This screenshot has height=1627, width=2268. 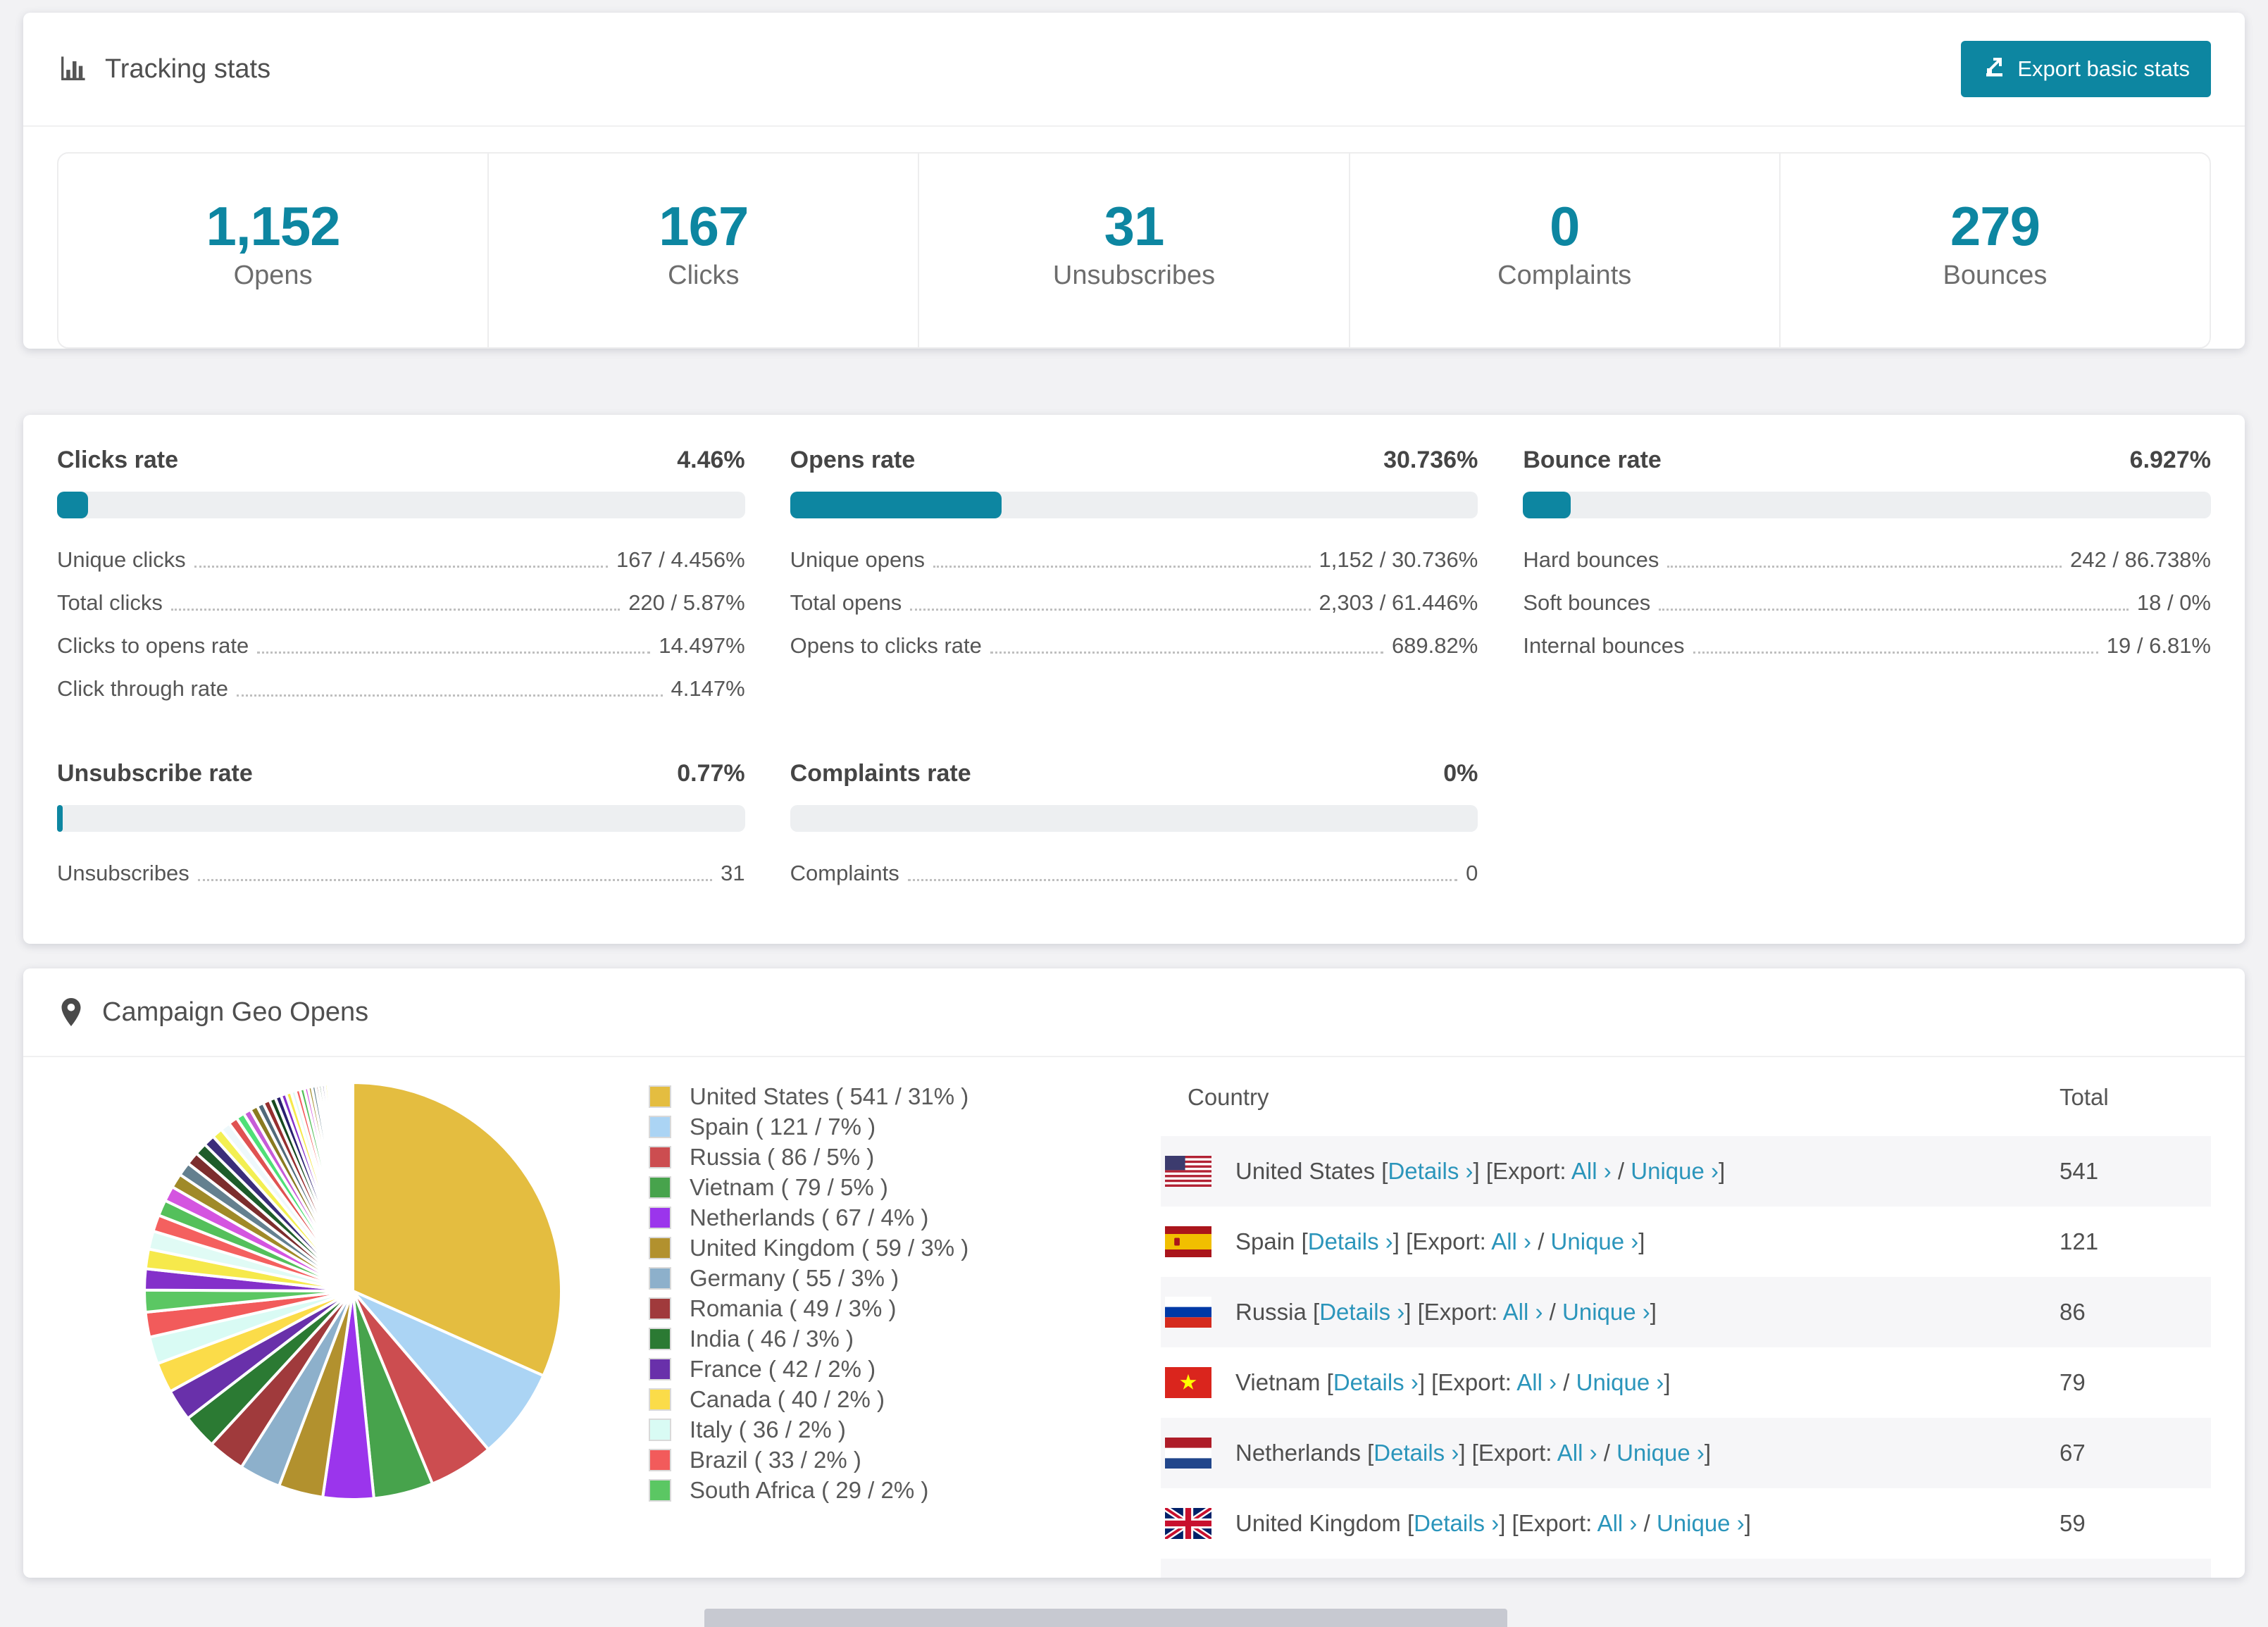 What do you see at coordinates (810, 1490) in the screenshot?
I see `legend-label: South Africa ( 29 / 2% )` at bounding box center [810, 1490].